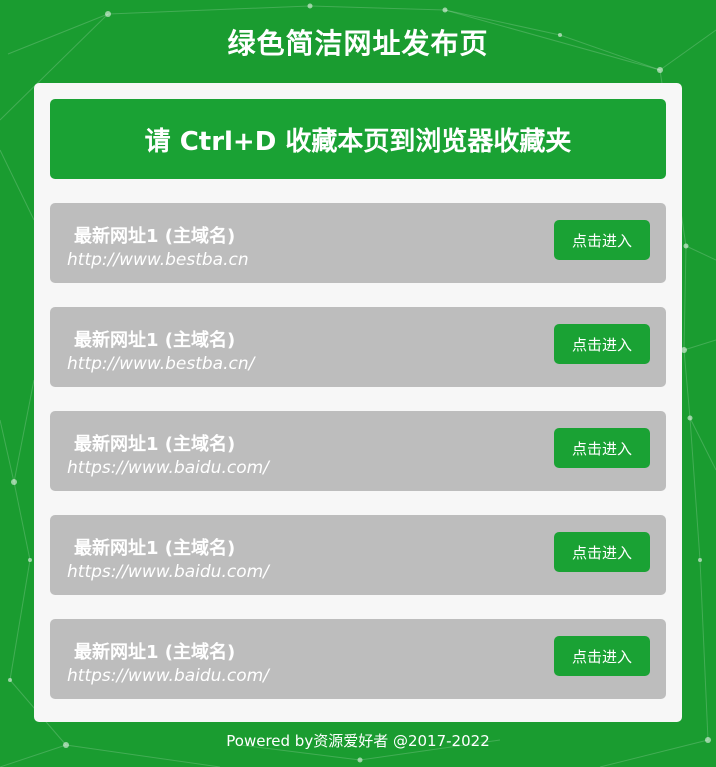 The width and height of the screenshot is (716, 767). What do you see at coordinates (160, 364) in the screenshot?
I see `url-row-link: http://www.bestba.cn/` at bounding box center [160, 364].